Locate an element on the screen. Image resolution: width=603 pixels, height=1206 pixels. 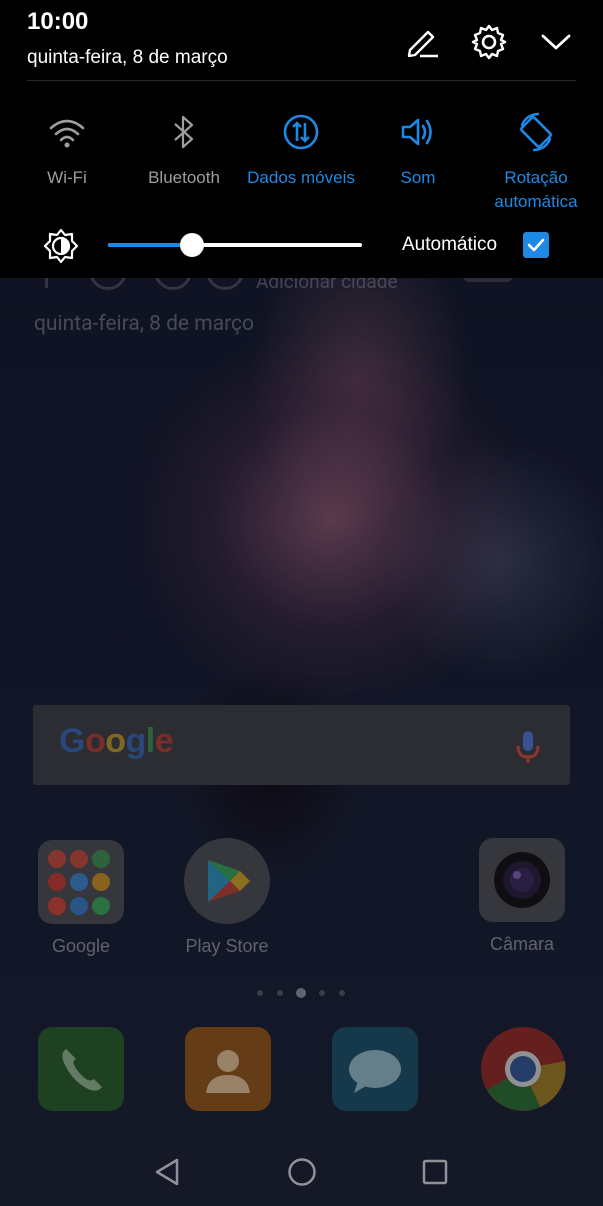
toggle-mobile-data: Dados móveis is located at coordinates (301, 150).